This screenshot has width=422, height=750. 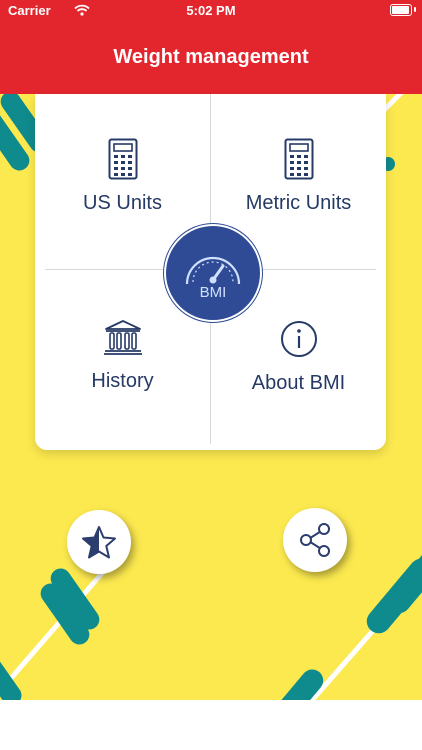 I want to click on app-header: Weight management, so click(x=211, y=57).